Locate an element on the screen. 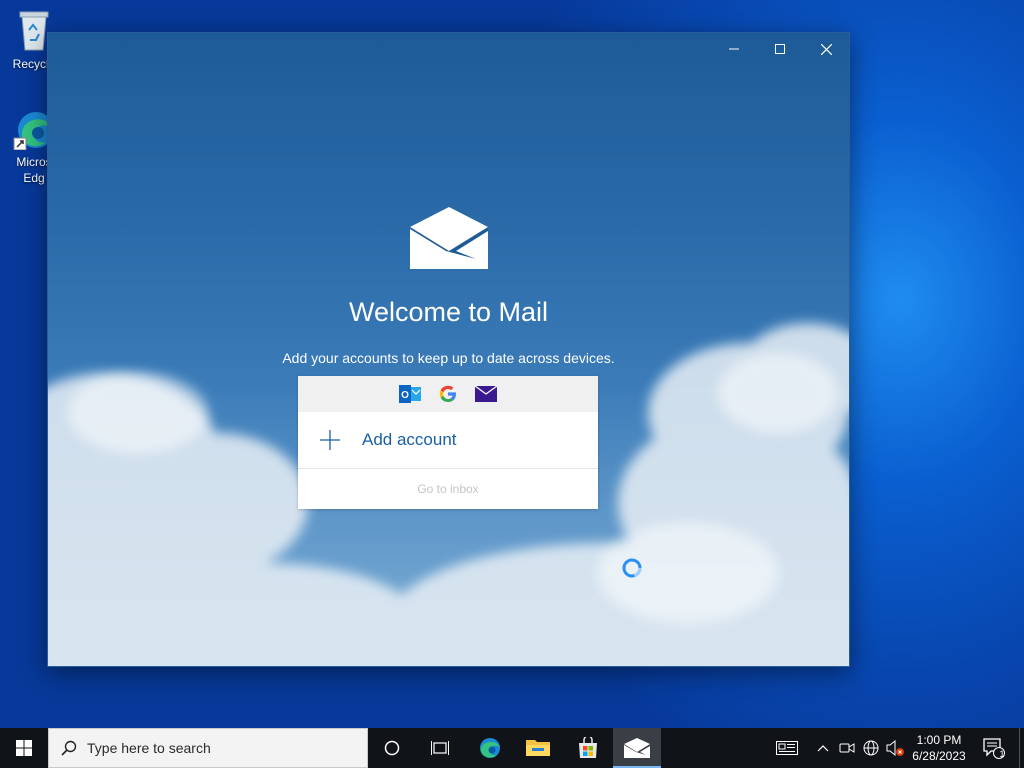 The image size is (1024, 768). taskbar-edge-button is located at coordinates (490, 748).